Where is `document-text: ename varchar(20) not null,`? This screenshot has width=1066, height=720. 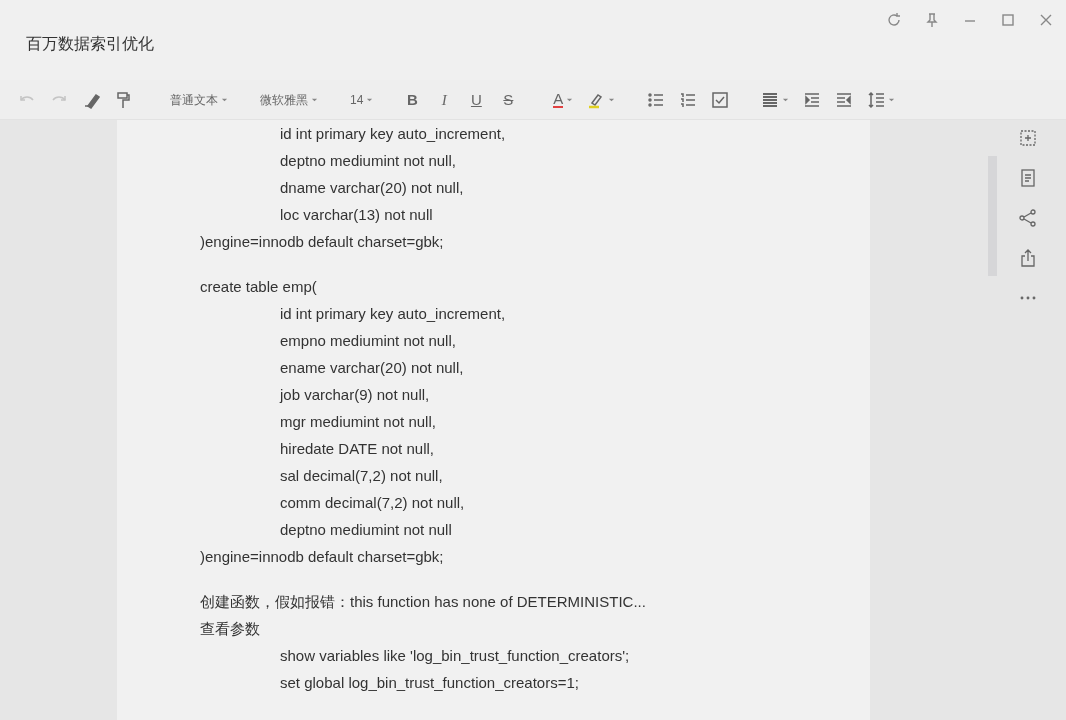
document-text: ename varchar(20) not null, is located at coordinates (372, 368).